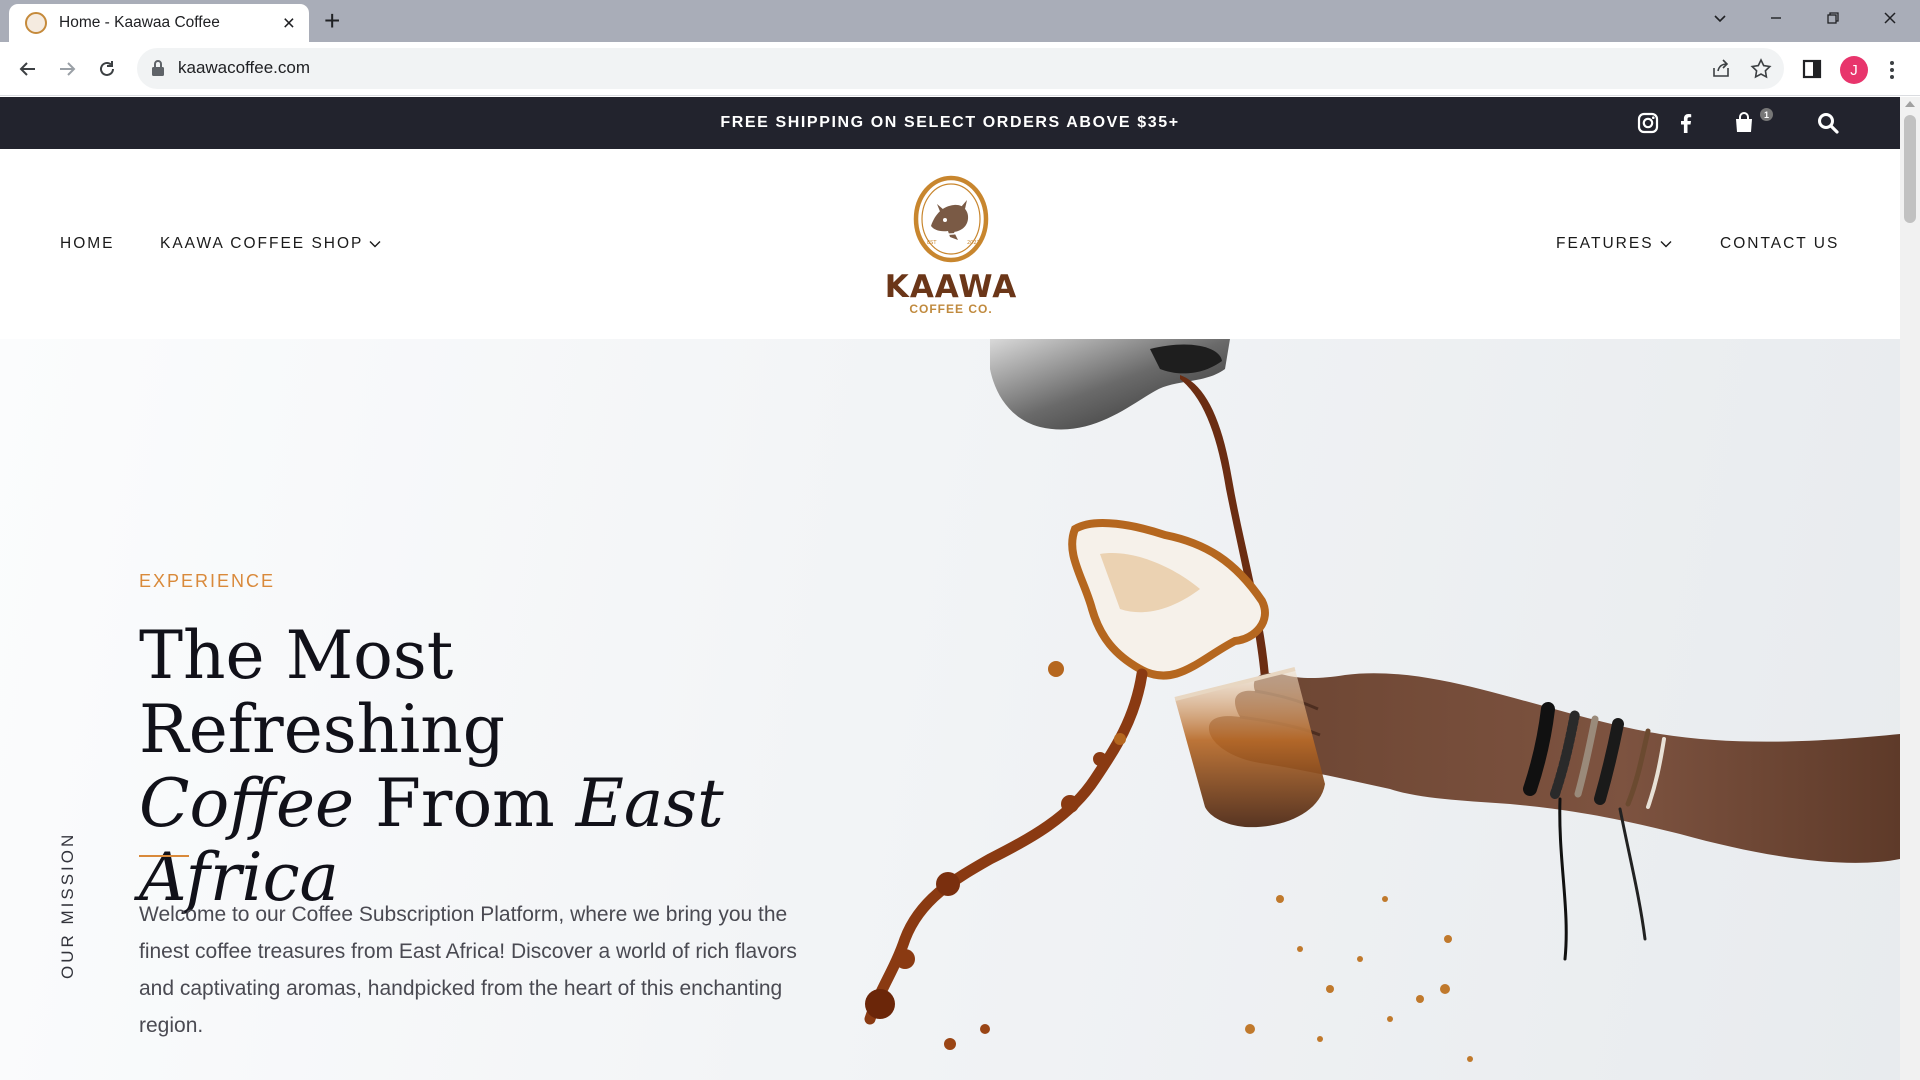  I want to click on hero-divider, so click(164, 856).